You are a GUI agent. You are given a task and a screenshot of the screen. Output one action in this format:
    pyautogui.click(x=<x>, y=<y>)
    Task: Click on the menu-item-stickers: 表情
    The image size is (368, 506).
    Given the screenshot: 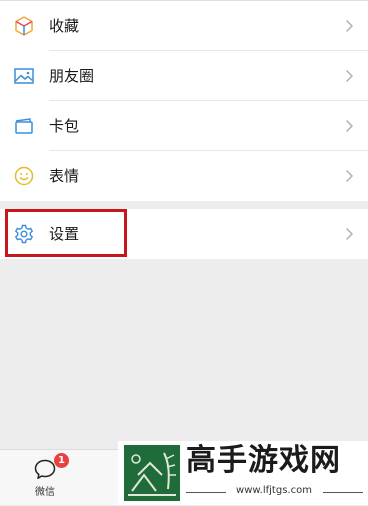 What is the action you would take?
    pyautogui.click(x=184, y=176)
    